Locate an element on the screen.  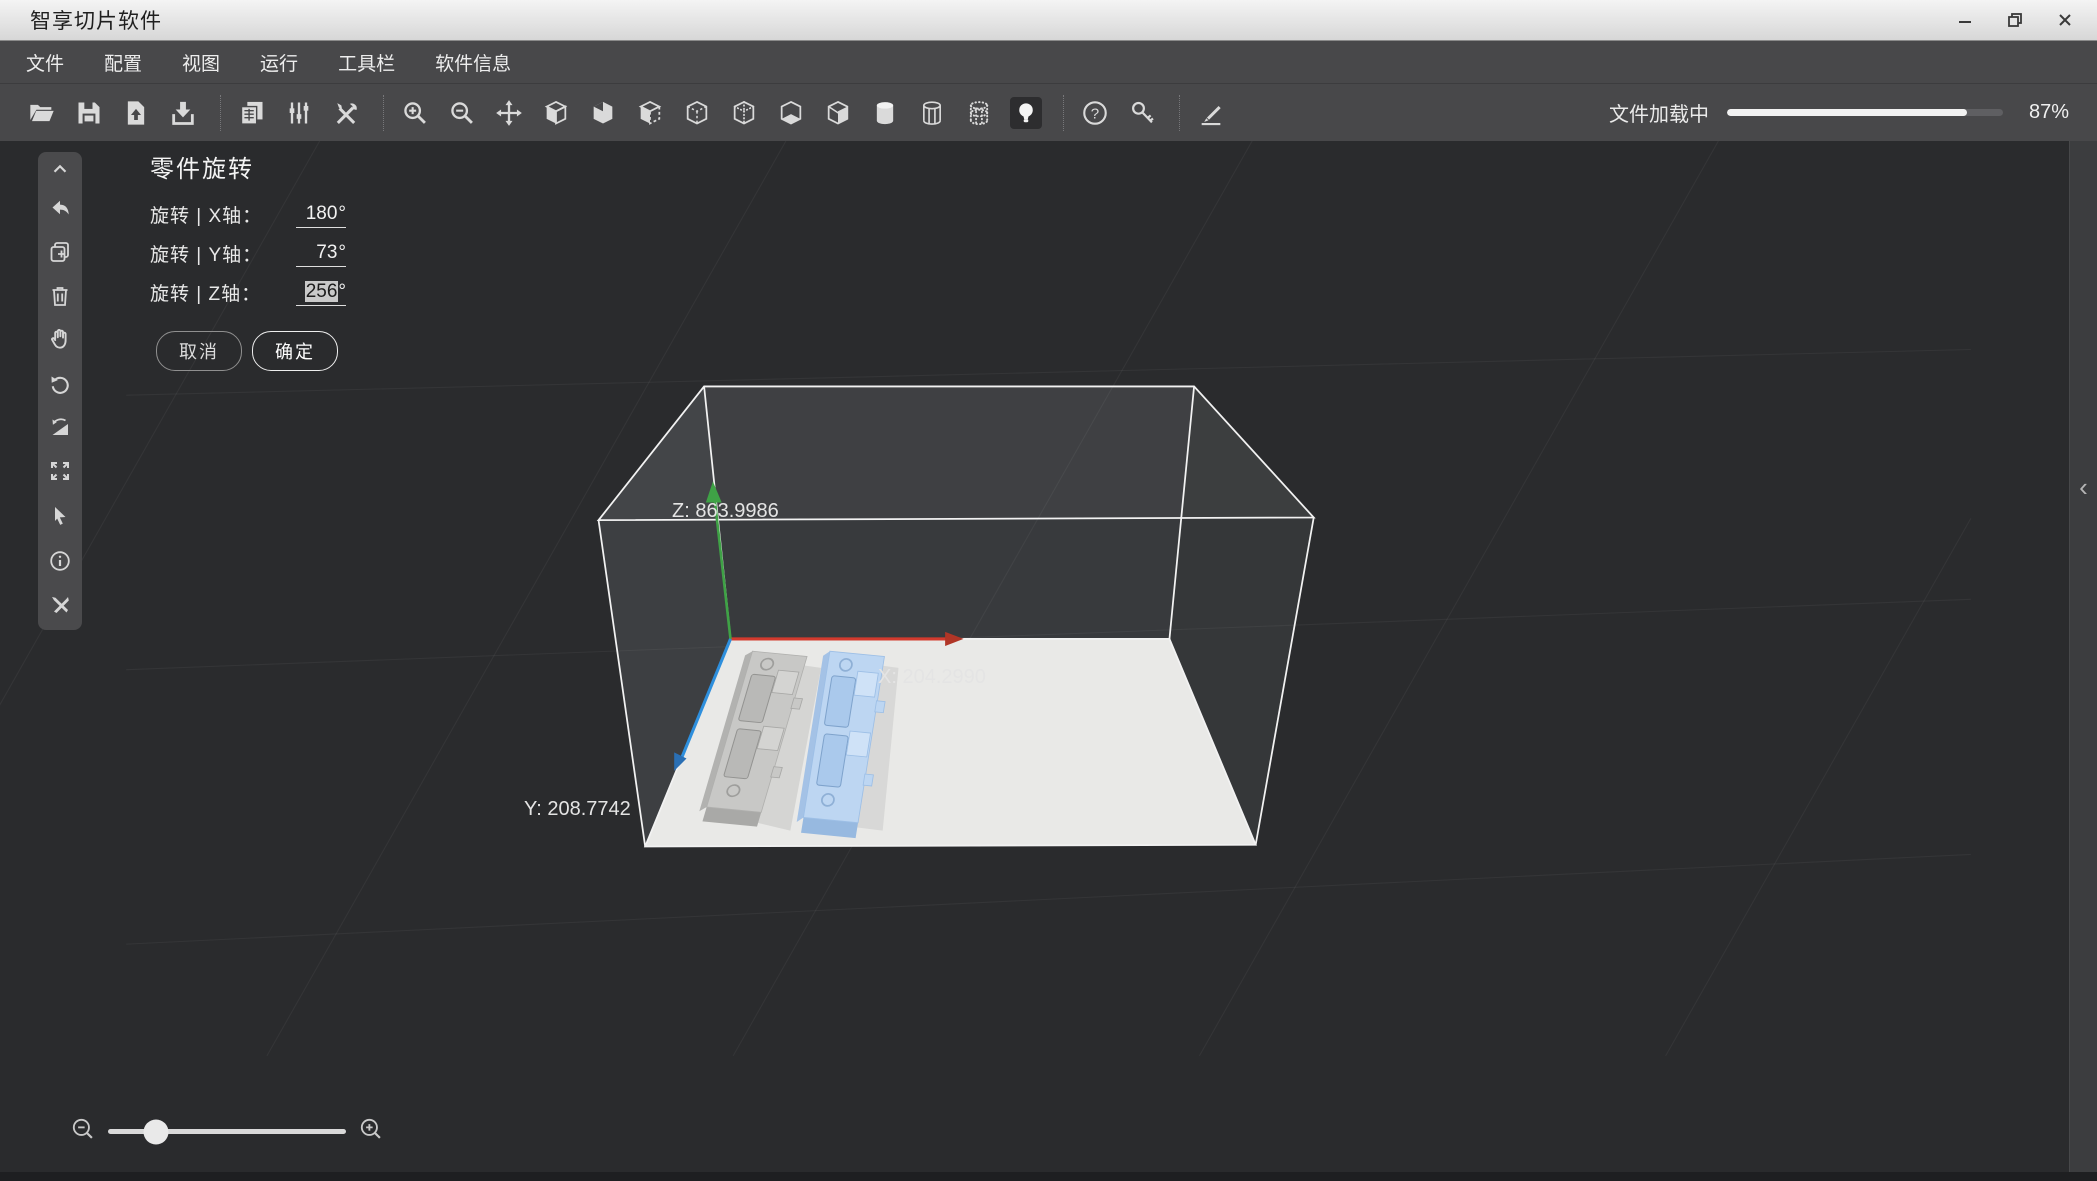
rotation-row-z: 旋转 | Z轴： 256° is located at coordinates (248, 292).